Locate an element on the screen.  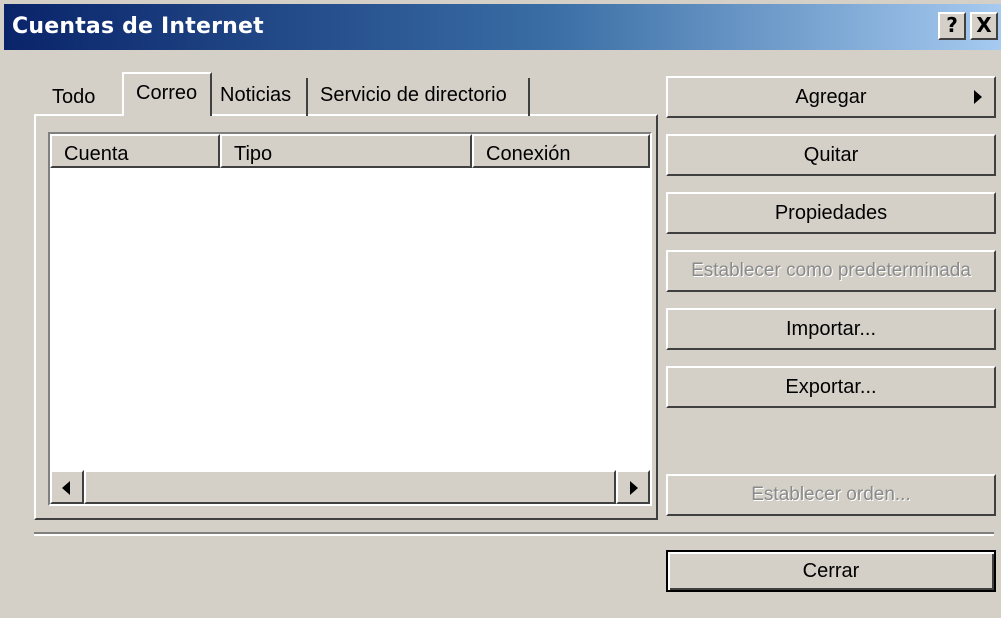
set-default-button: Establecer como predeterminada is located at coordinates (831, 271).